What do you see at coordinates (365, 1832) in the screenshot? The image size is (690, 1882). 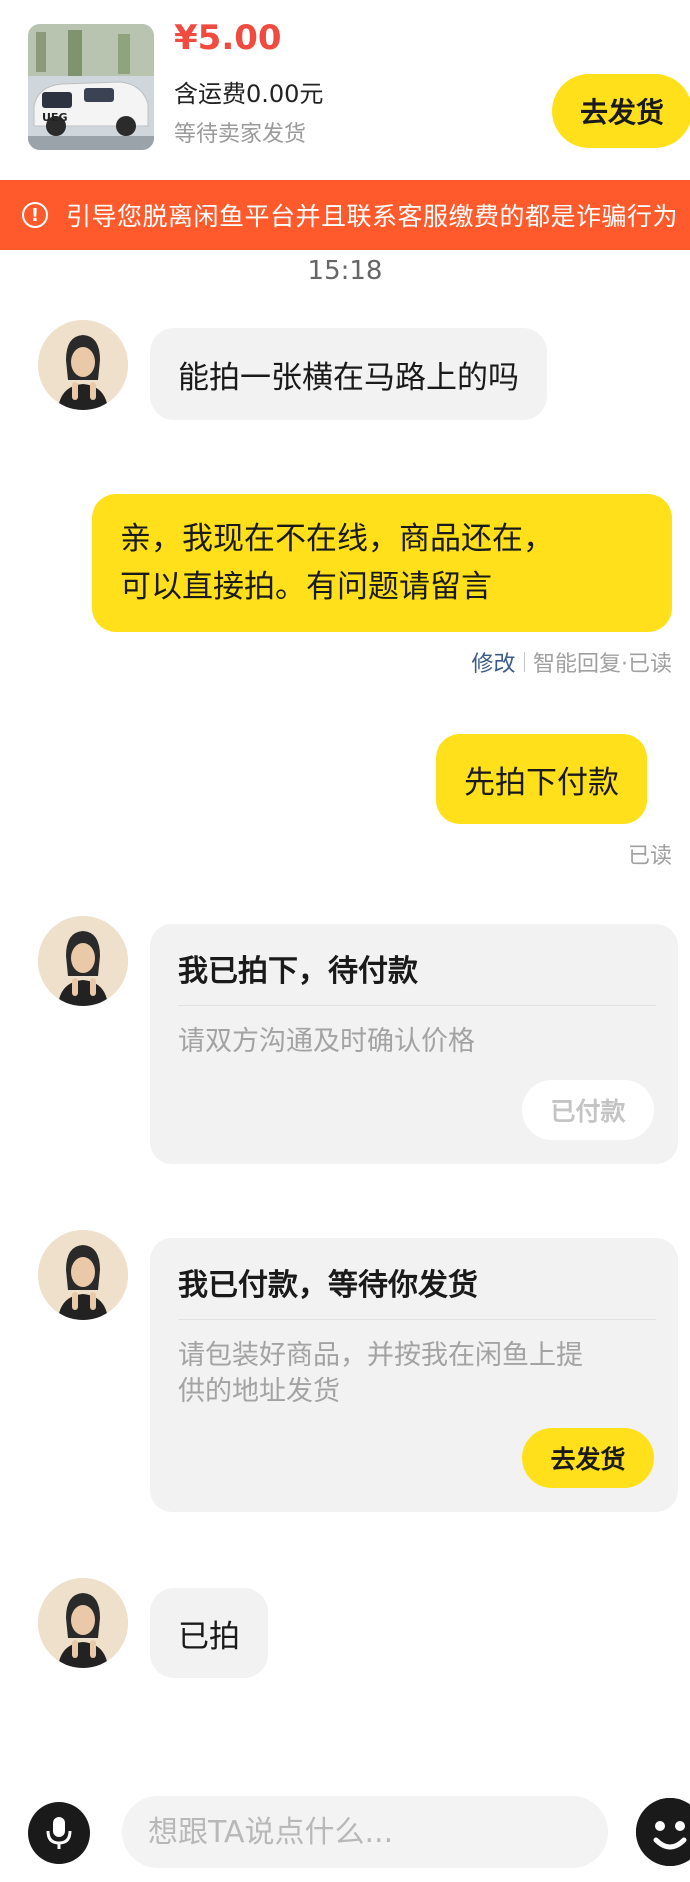 I see `message-input` at bounding box center [365, 1832].